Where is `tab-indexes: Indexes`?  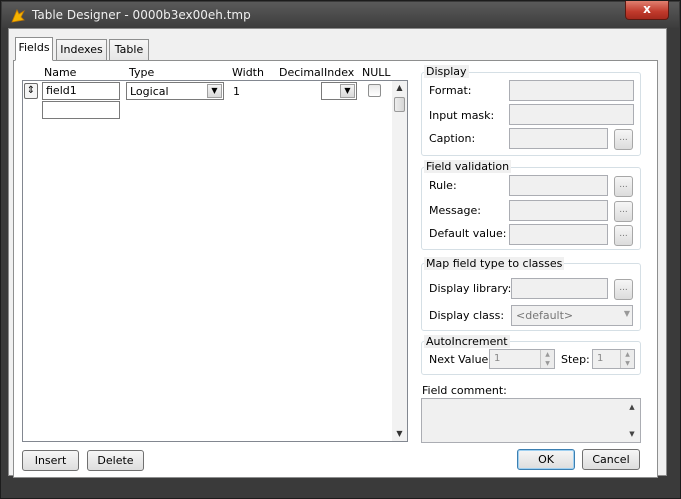 tab-indexes: Indexes is located at coordinates (81, 49).